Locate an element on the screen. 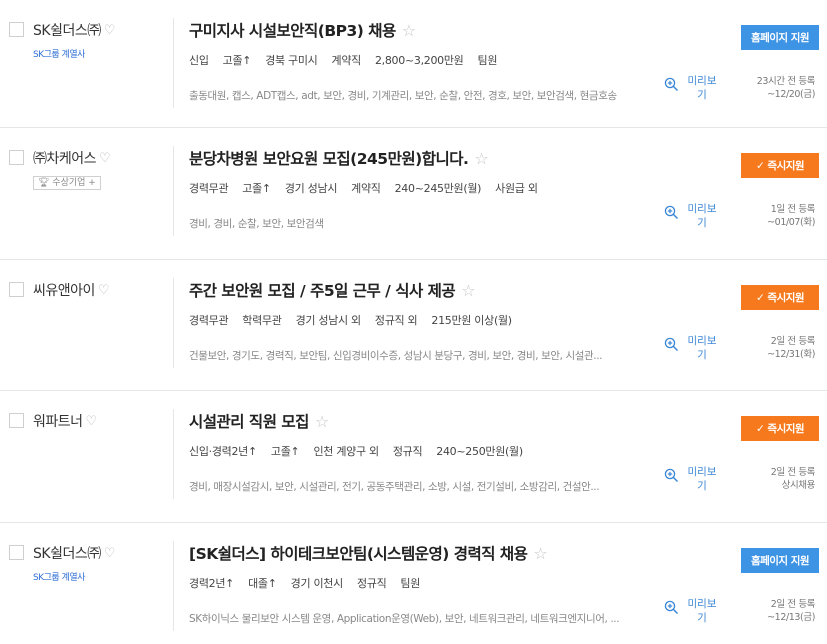  deadline: ~12/13(금) is located at coordinates (791, 617).